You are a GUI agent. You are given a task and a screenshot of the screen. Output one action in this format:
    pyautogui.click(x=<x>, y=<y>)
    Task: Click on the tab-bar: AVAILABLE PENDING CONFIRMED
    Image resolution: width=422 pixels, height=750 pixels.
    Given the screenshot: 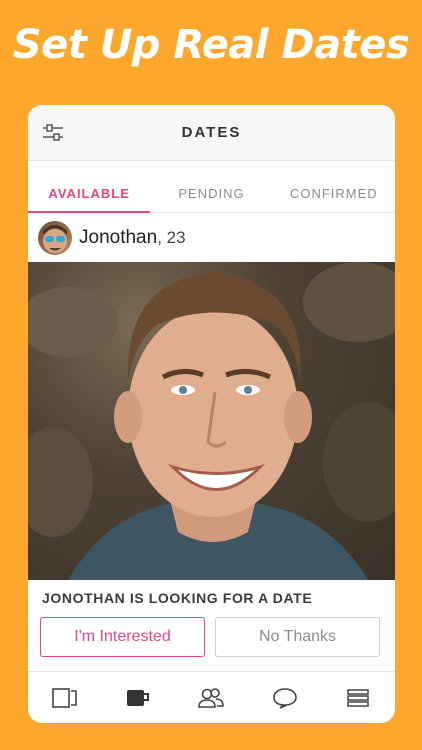 What is the action you would take?
    pyautogui.click(x=211, y=194)
    